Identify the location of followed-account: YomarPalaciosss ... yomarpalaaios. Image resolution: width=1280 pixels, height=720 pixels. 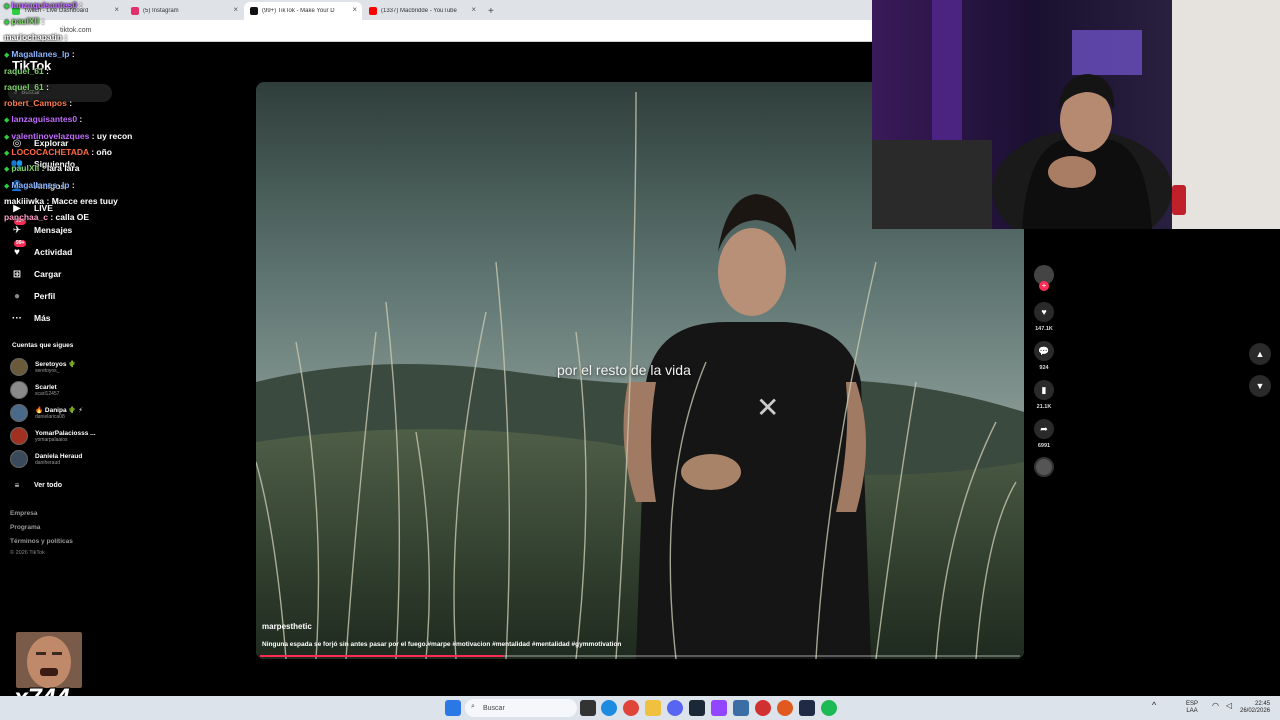
(53, 436).